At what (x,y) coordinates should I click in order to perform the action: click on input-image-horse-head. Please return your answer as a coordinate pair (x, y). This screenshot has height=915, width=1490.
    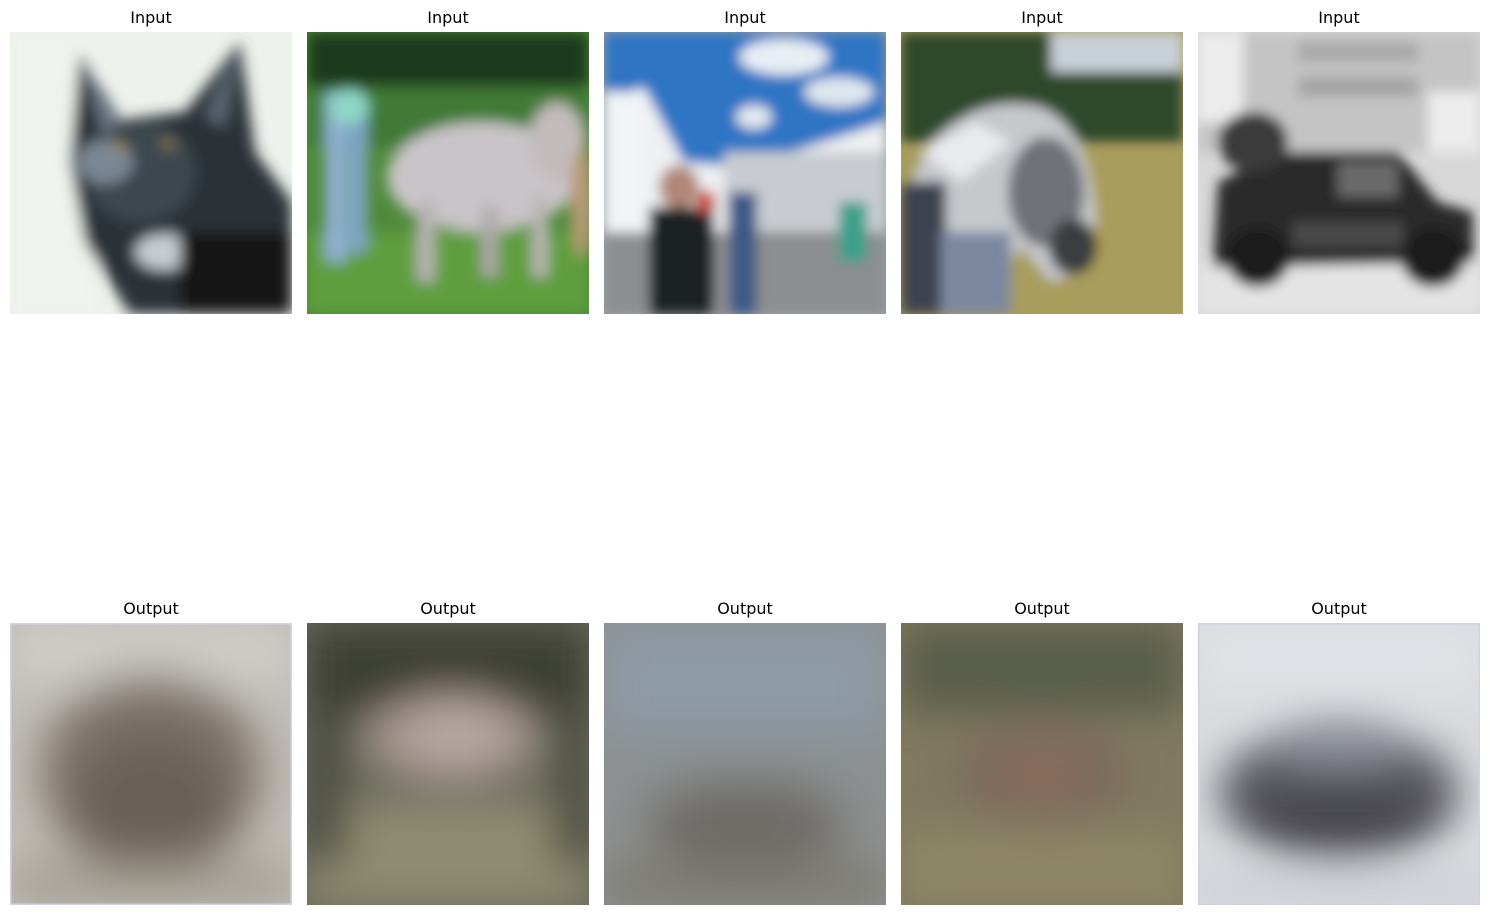
    Looking at the image, I should click on (1042, 173).